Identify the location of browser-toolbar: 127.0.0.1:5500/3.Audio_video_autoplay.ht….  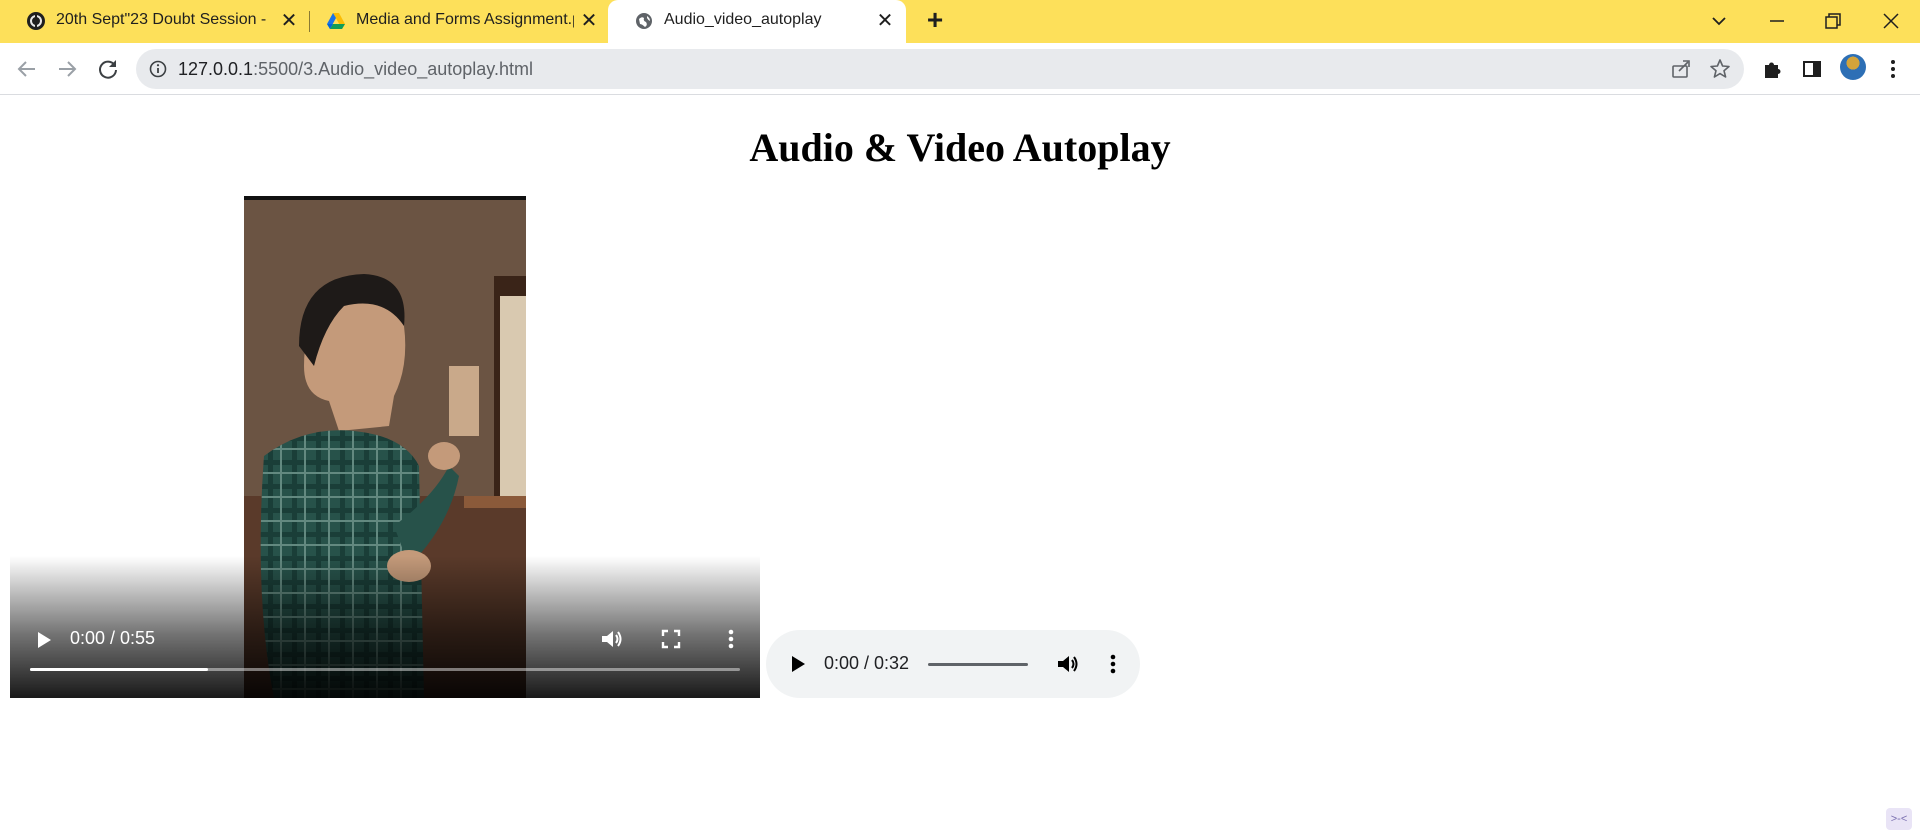
(960, 69).